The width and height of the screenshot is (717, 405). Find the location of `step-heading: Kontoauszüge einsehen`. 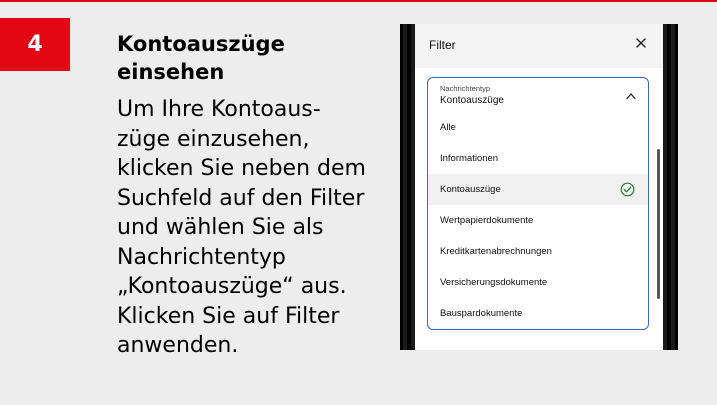

step-heading: Kontoauszüge einsehen is located at coordinates (201, 58).